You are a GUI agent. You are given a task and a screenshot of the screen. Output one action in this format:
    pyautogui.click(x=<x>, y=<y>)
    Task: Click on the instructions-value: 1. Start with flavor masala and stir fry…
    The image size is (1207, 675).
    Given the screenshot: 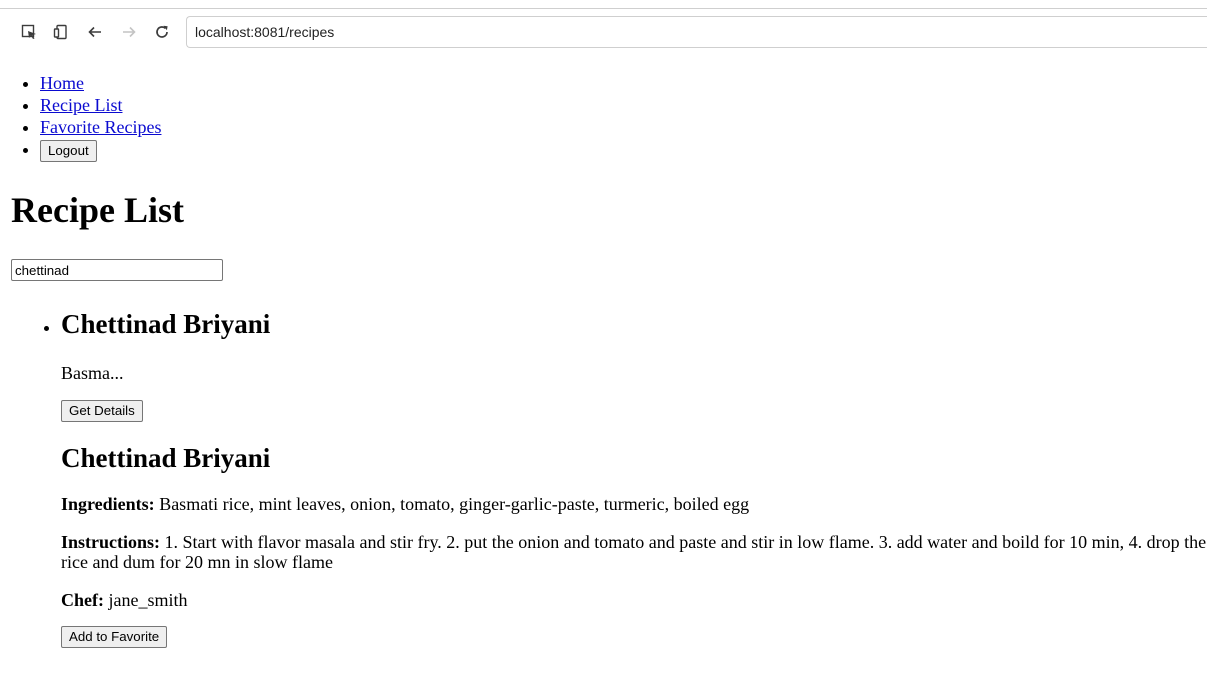 What is the action you would take?
    pyautogui.click(x=634, y=552)
    